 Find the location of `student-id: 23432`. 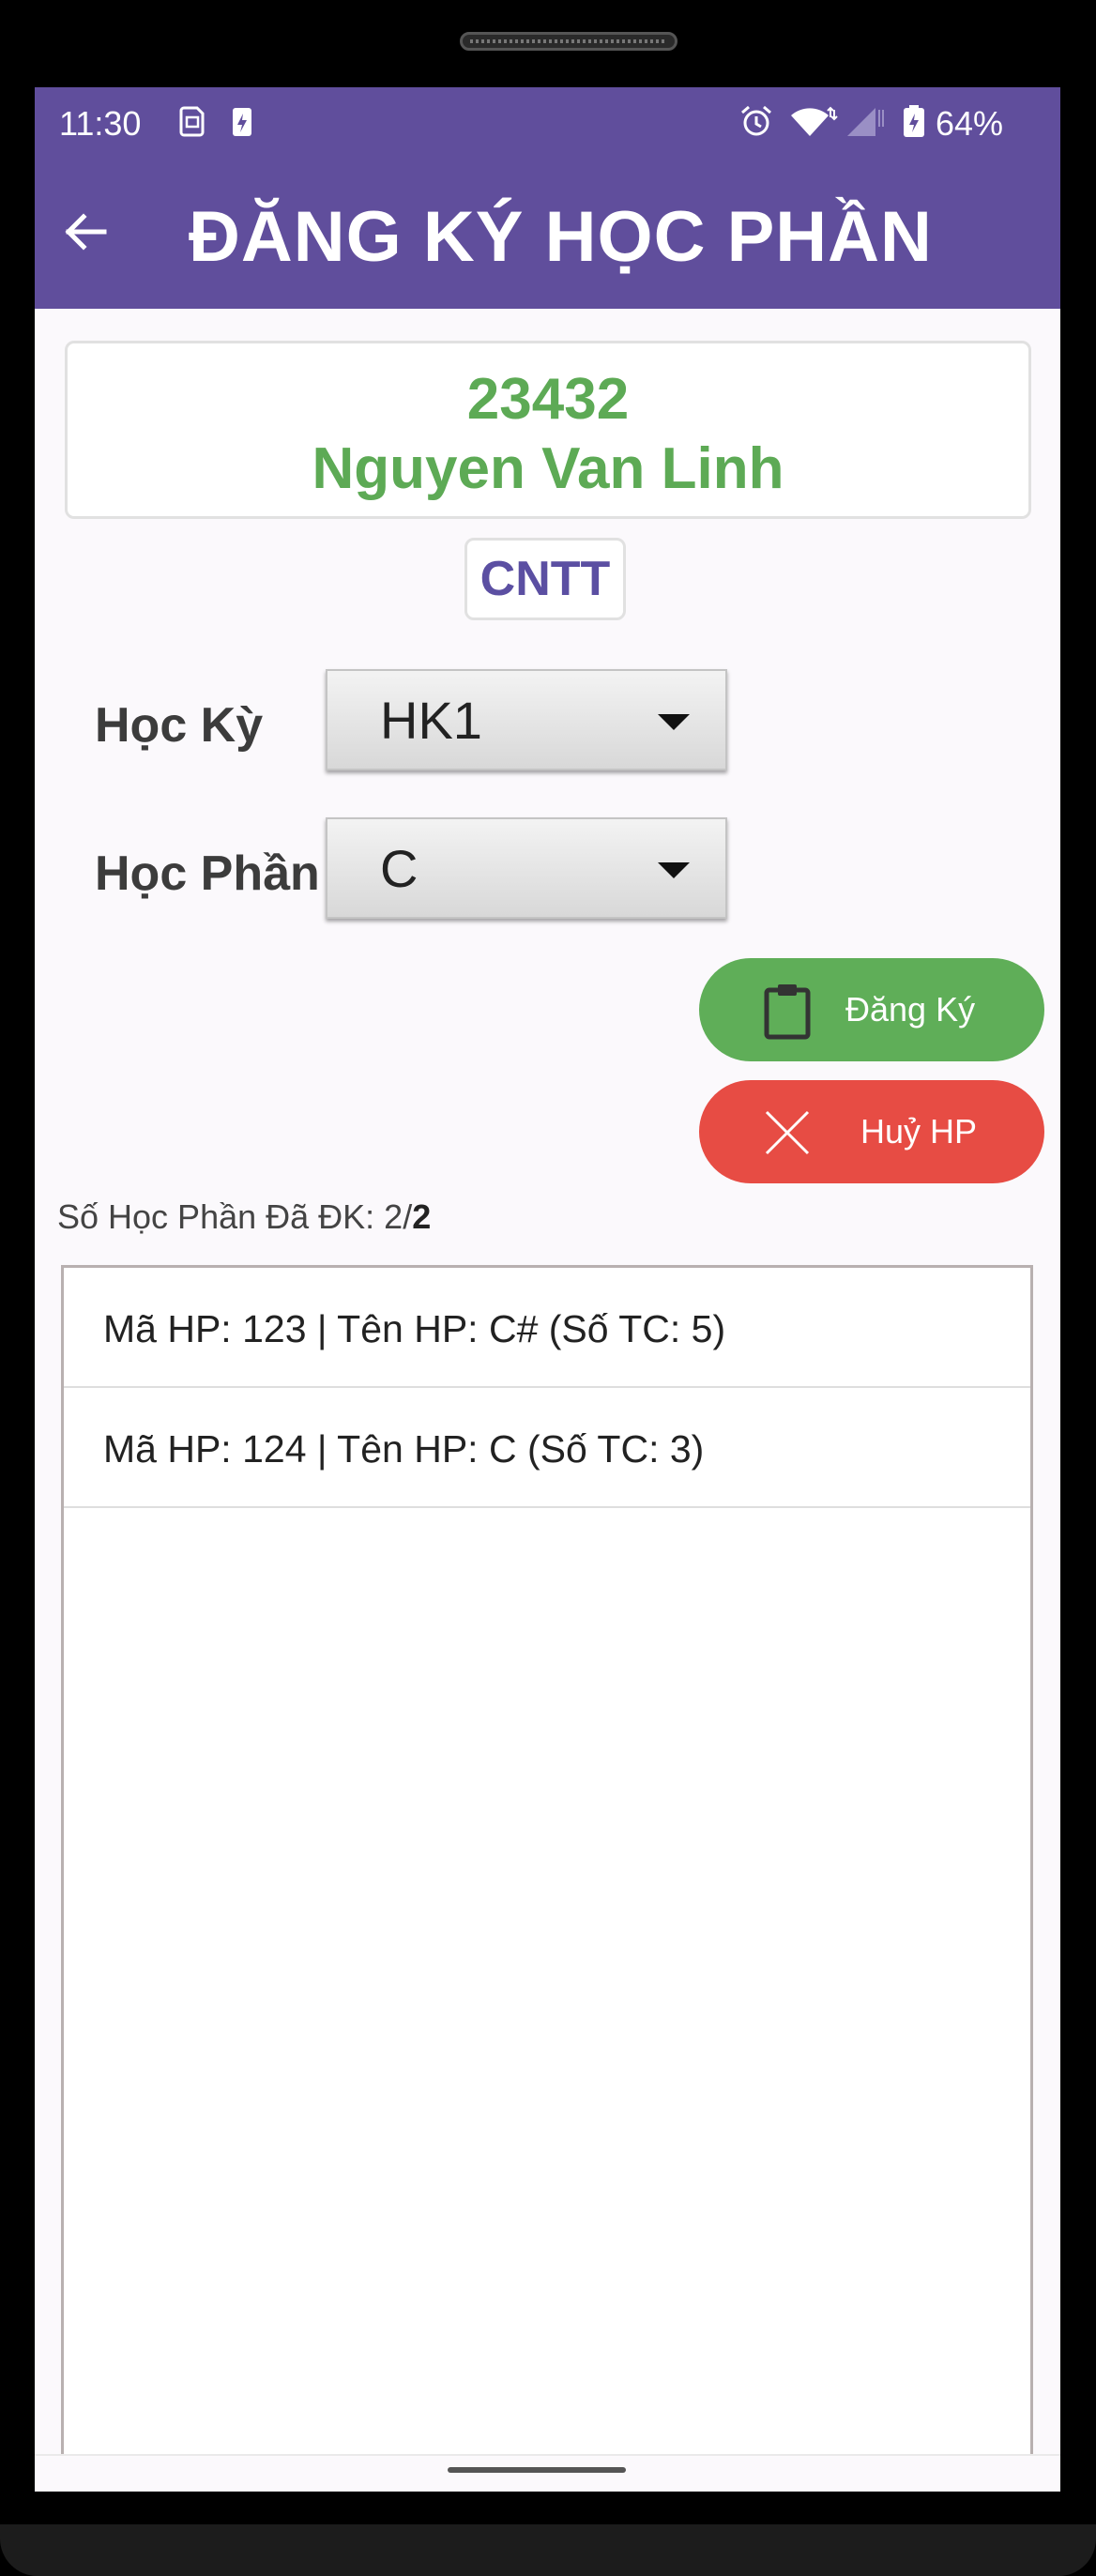

student-id: 23432 is located at coordinates (548, 399).